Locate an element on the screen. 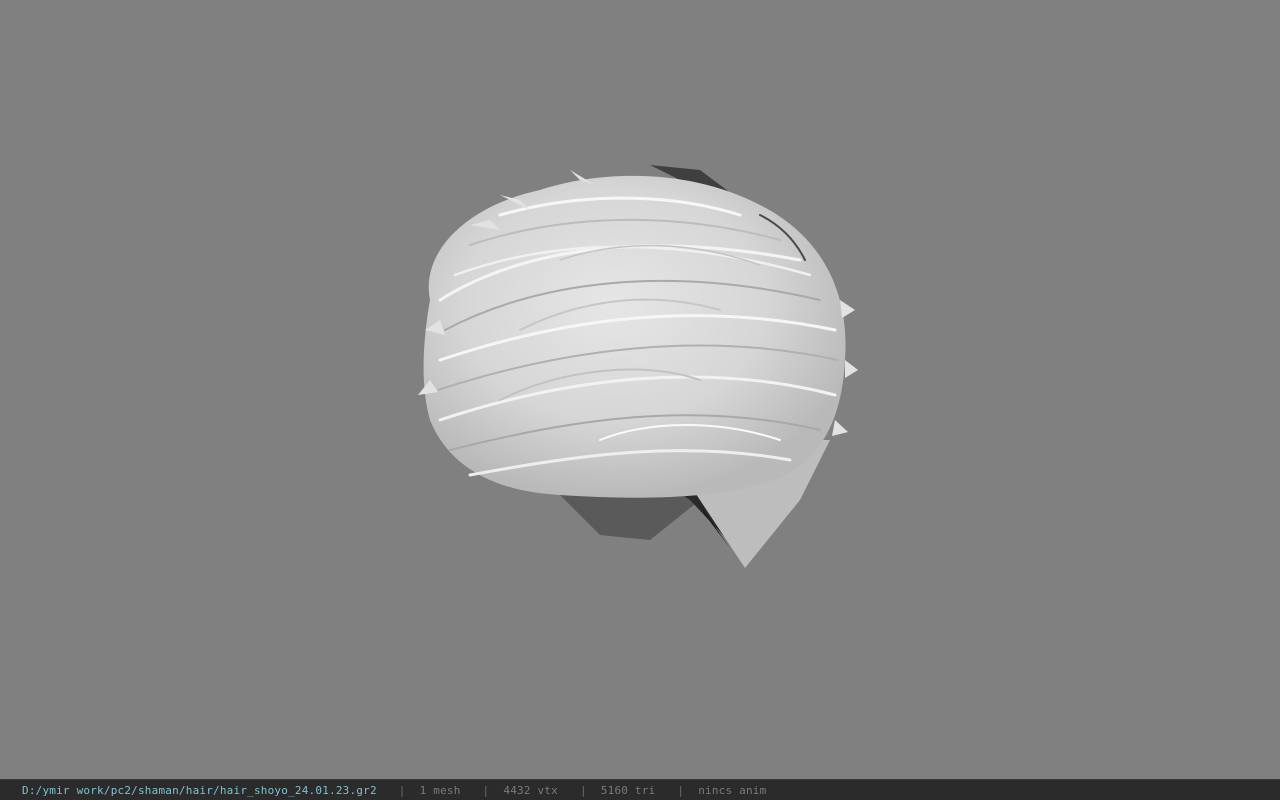 The width and height of the screenshot is (1280, 800). mesh-count-label: 1 mesh is located at coordinates (440, 790).